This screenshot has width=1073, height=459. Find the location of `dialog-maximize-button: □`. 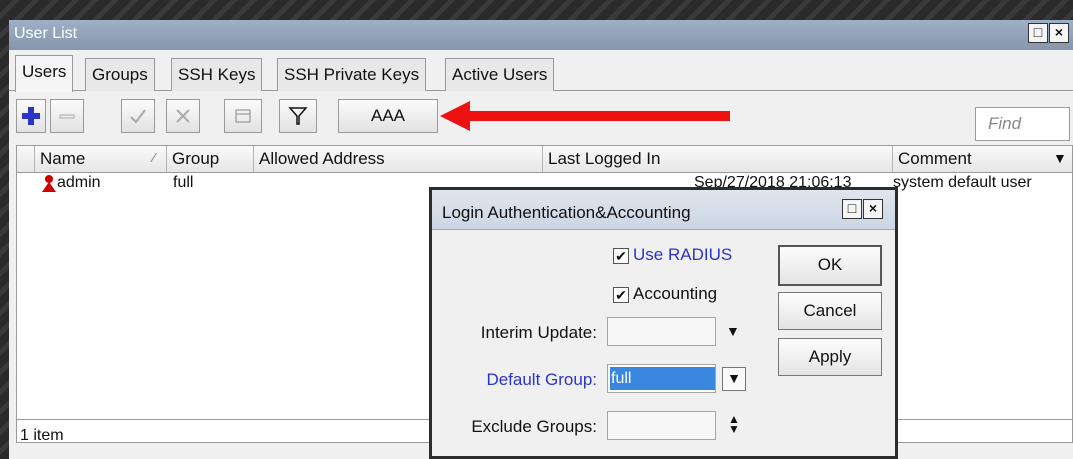

dialog-maximize-button: □ is located at coordinates (852, 209).